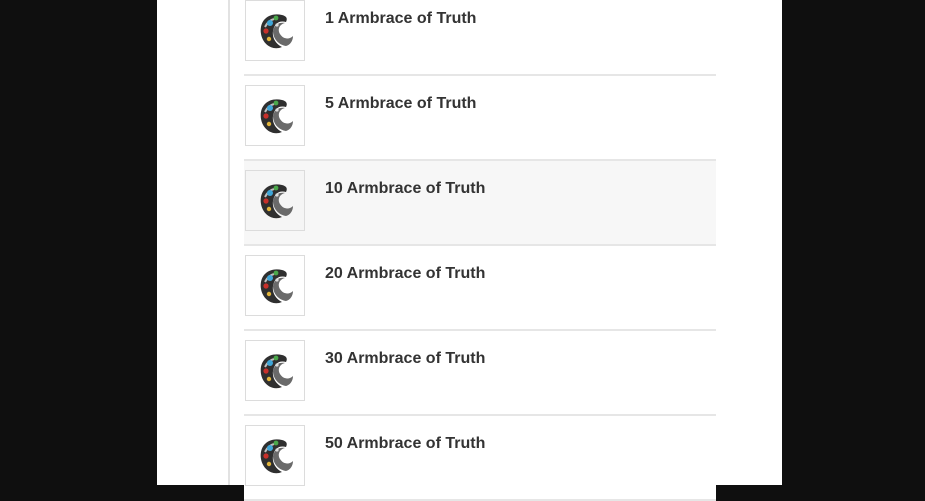  What do you see at coordinates (405, 189) in the screenshot?
I see `item-name: 10 Armbrace of Truth` at bounding box center [405, 189].